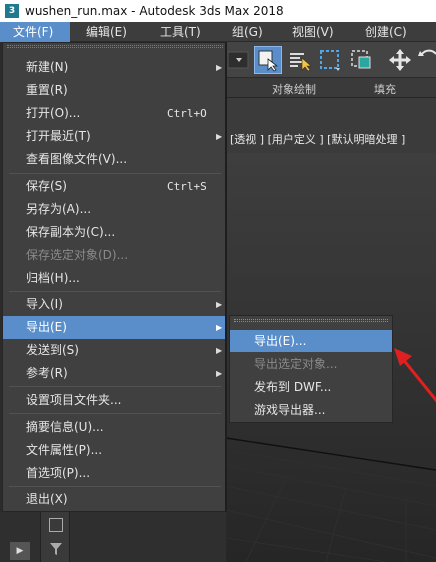  Describe the element at coordinates (114, 67) in the screenshot. I see `menu-item-new: 新建(N) ▶` at that location.